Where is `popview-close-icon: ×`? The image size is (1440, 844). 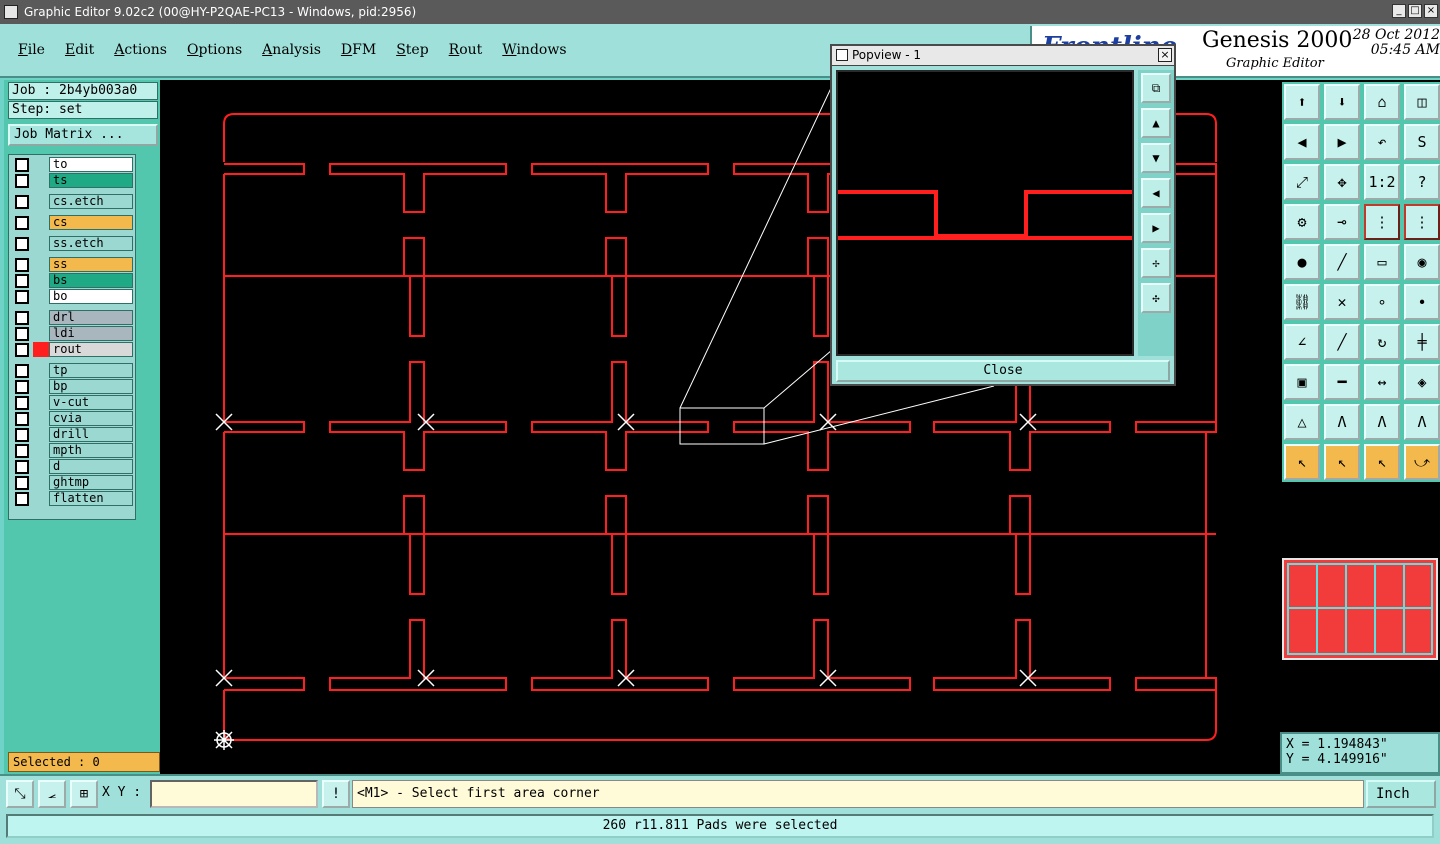 popview-close-icon: × is located at coordinates (1165, 55).